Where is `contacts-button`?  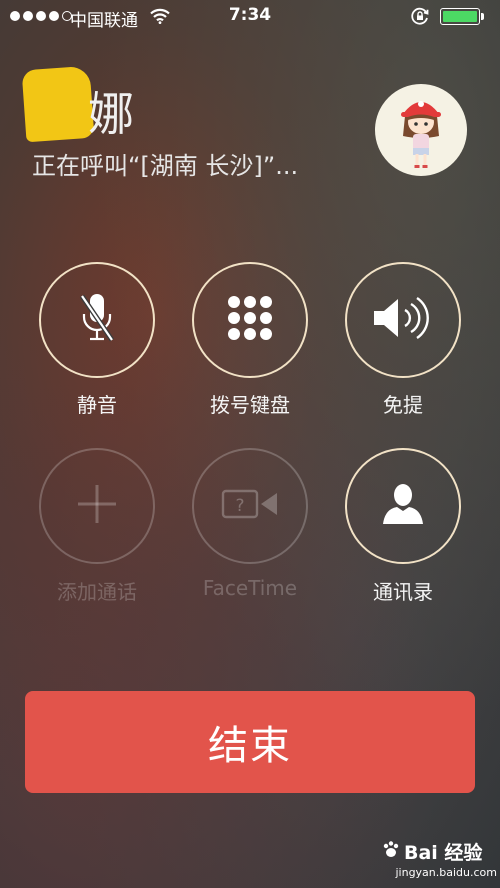
contacts-button is located at coordinates (403, 506).